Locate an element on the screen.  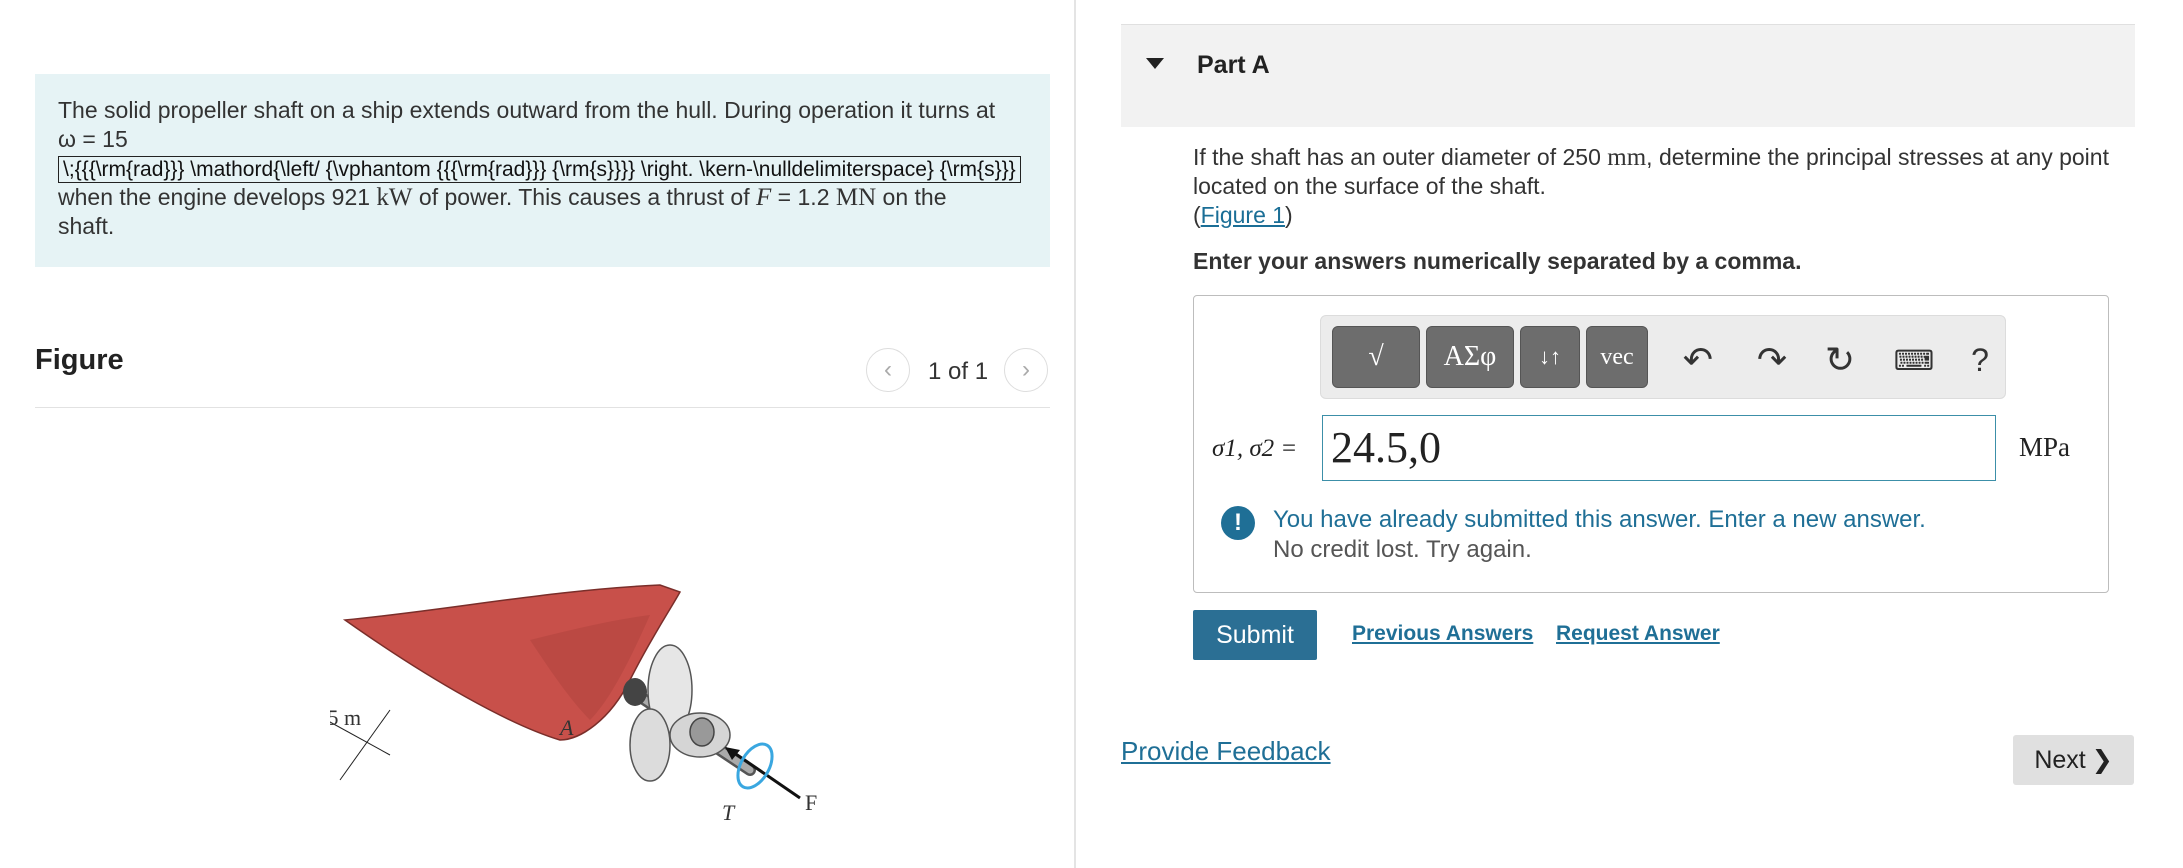
exclamation-icon: ! is located at coordinates (1238, 523).